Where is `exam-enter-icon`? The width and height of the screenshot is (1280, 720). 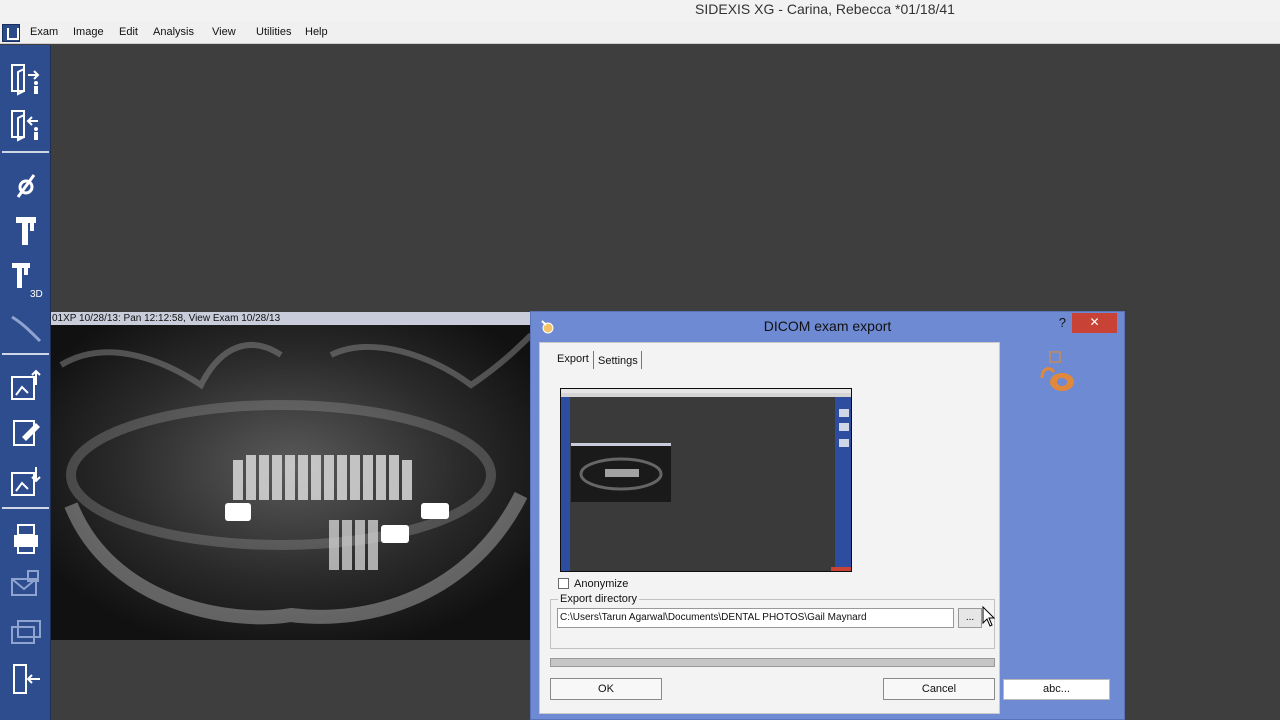
exam-enter-icon is located at coordinates (25, 79).